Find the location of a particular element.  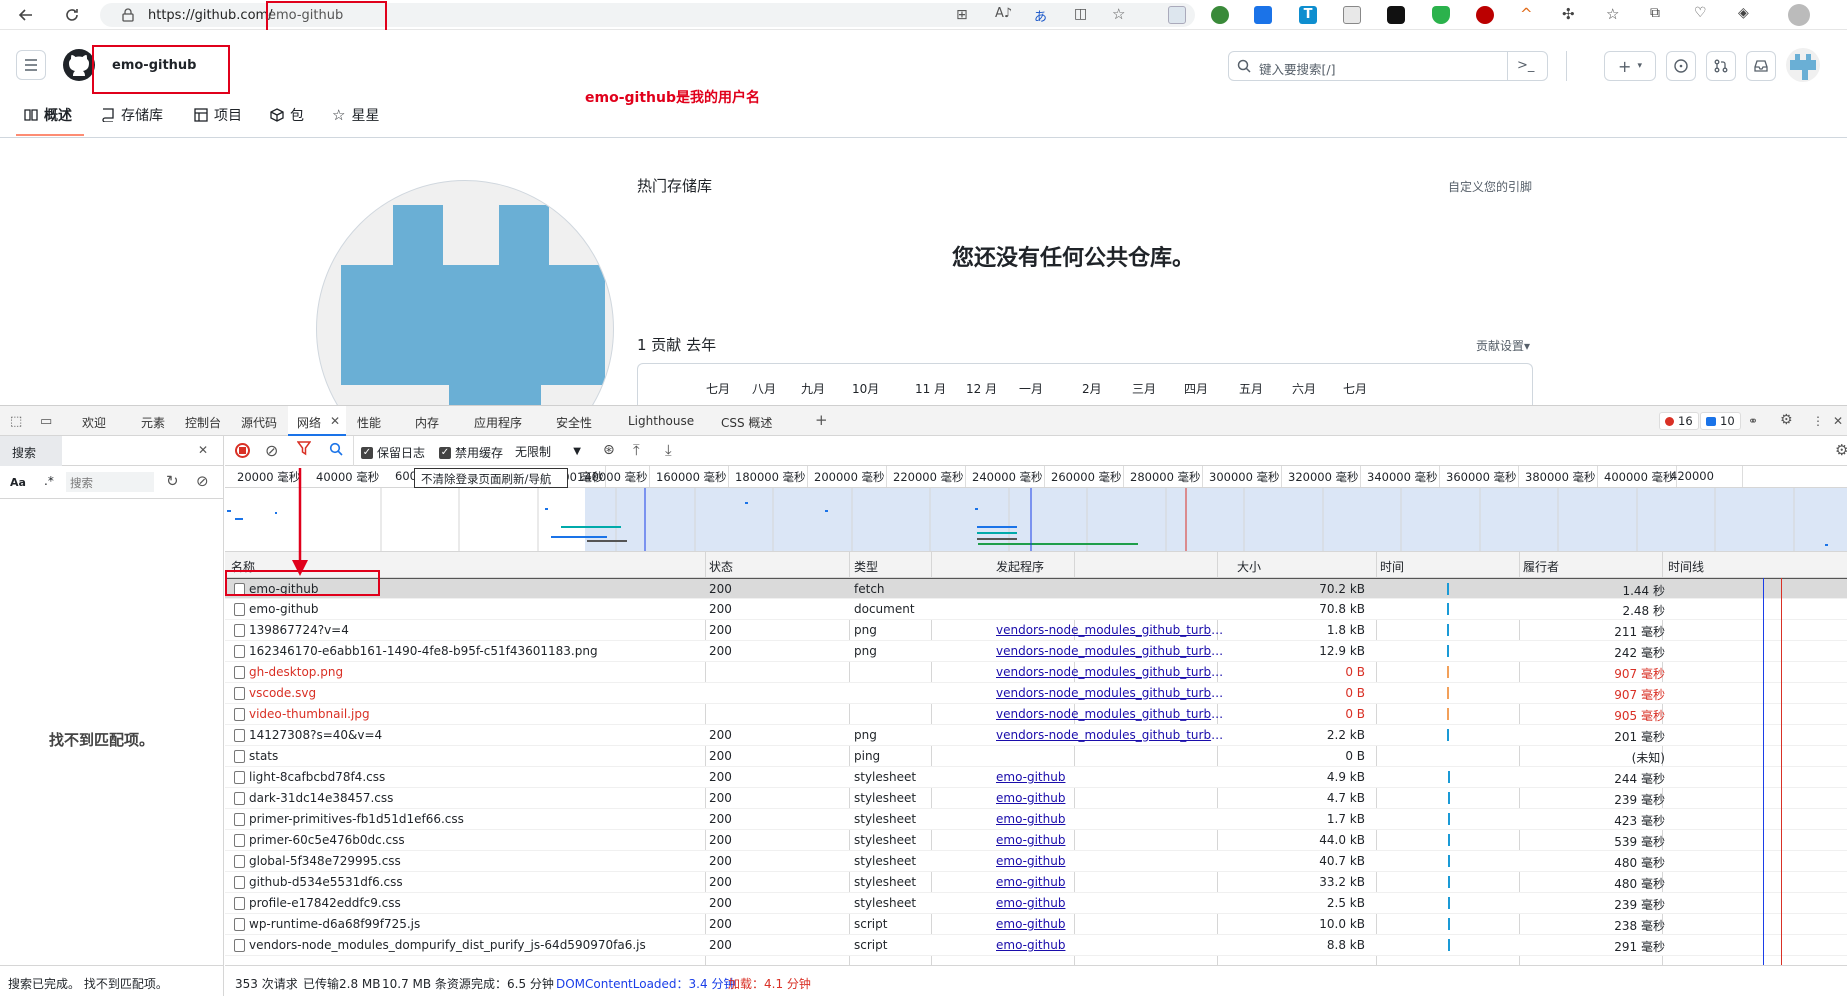

column-status: 状态 is located at coordinates (721, 566).